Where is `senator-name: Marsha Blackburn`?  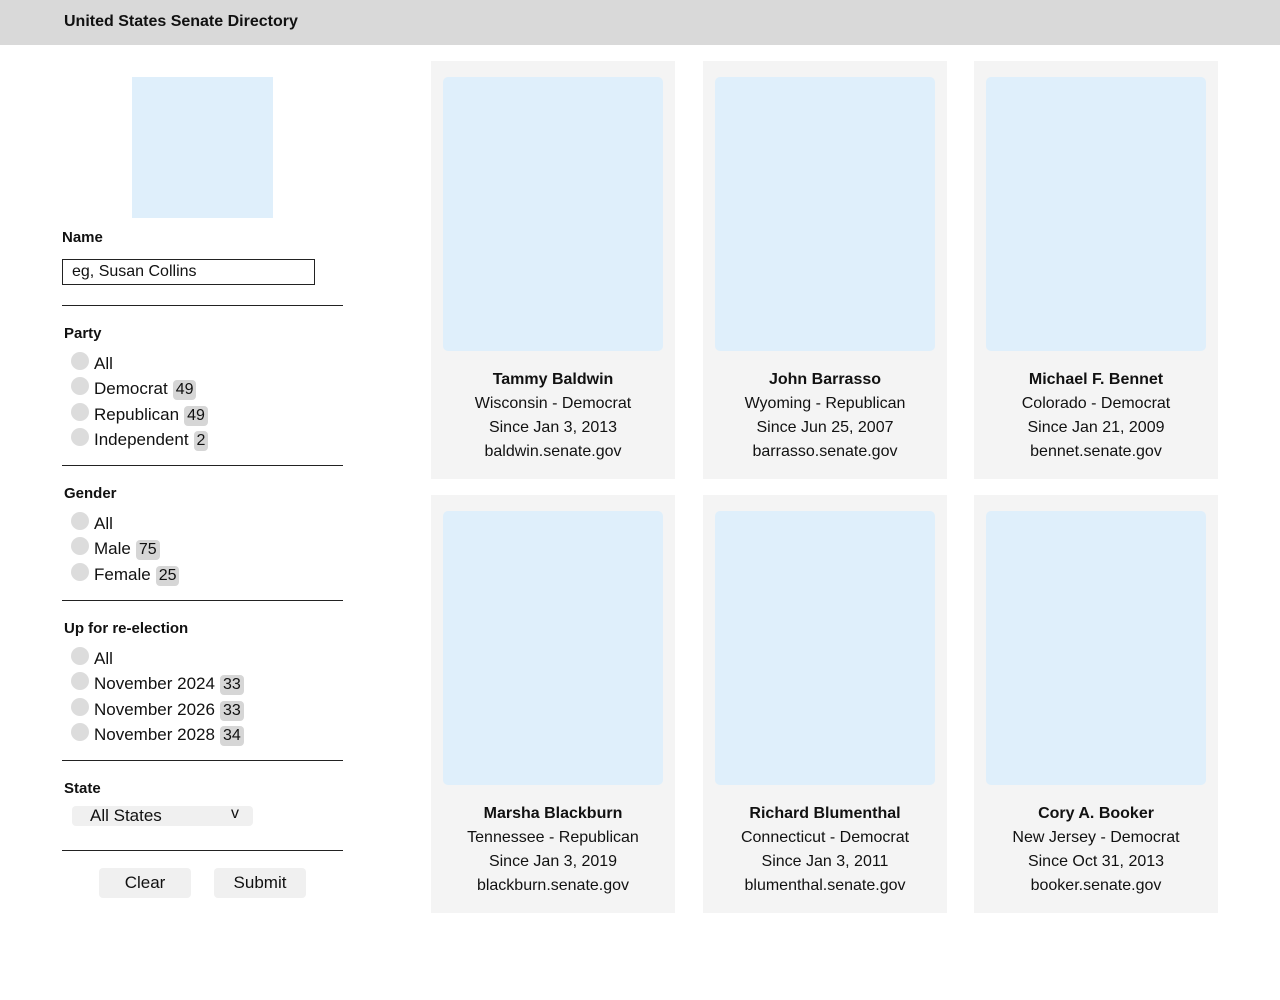
senator-name: Marsha Blackburn is located at coordinates (553, 813).